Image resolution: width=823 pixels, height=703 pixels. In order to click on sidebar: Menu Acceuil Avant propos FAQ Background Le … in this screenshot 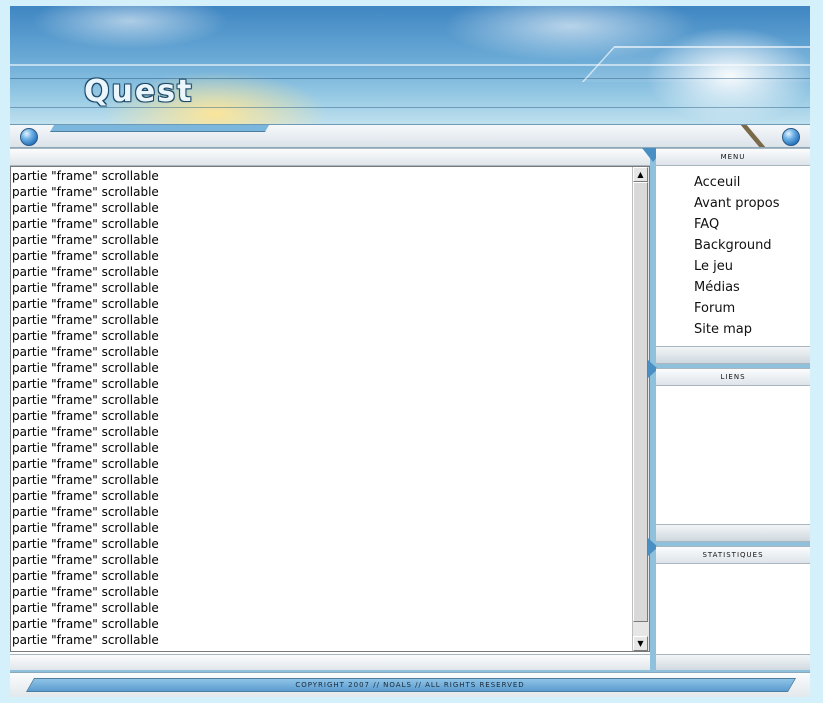, I will do `click(729, 410)`.